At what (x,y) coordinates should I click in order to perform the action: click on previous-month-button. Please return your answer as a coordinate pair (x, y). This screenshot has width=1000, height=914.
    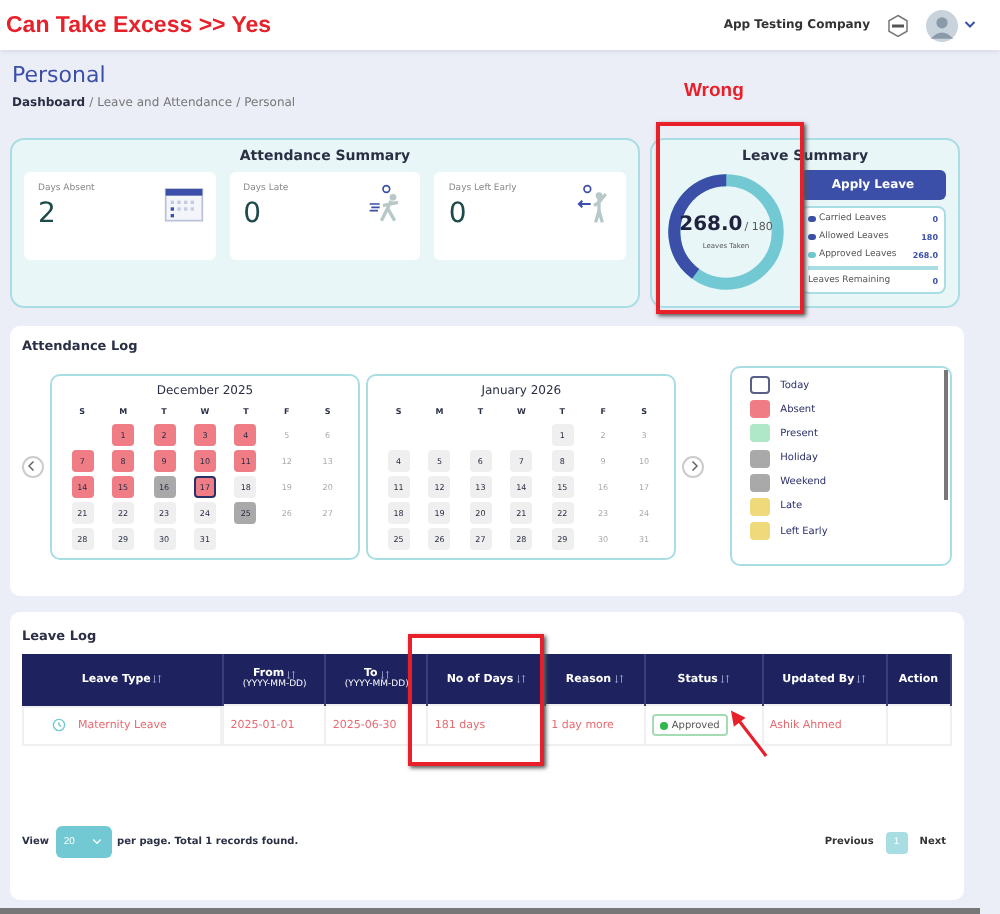
    Looking at the image, I should click on (33, 466).